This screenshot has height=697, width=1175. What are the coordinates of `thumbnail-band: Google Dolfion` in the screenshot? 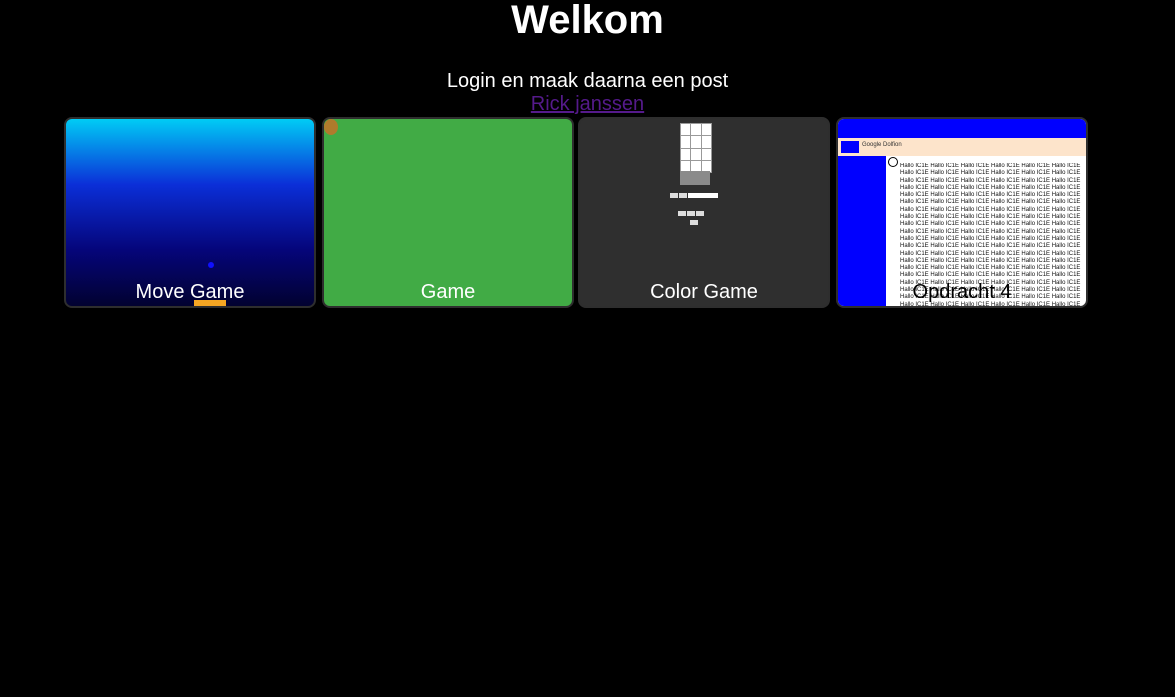 It's located at (962, 147).